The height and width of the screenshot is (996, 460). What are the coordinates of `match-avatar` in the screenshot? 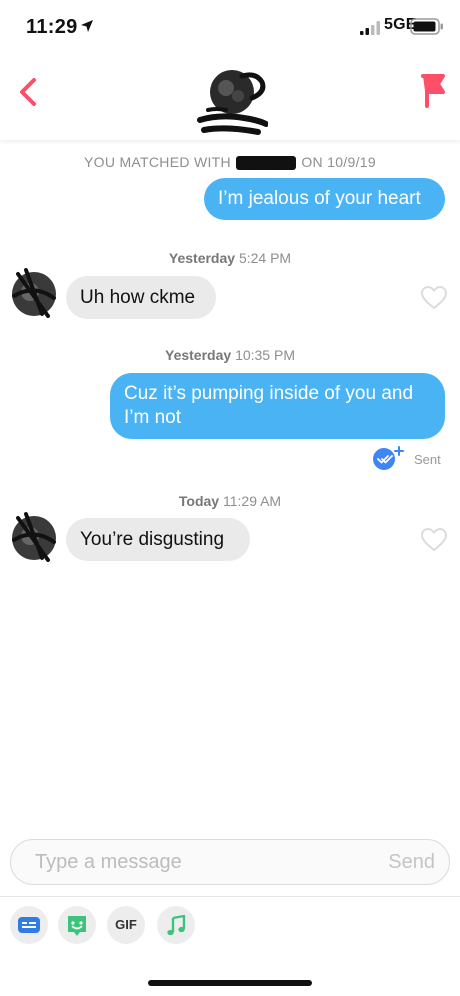 It's located at (232, 100).